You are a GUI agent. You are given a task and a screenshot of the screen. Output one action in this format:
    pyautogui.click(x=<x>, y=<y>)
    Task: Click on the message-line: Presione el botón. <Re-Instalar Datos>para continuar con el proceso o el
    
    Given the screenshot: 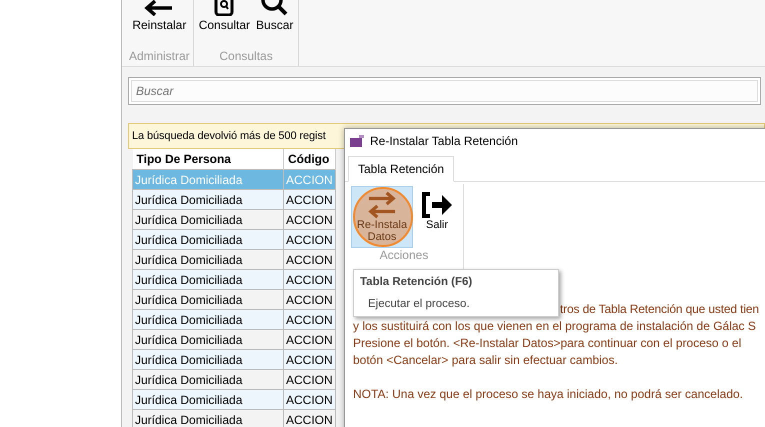 What is the action you would take?
    pyautogui.click(x=547, y=343)
    